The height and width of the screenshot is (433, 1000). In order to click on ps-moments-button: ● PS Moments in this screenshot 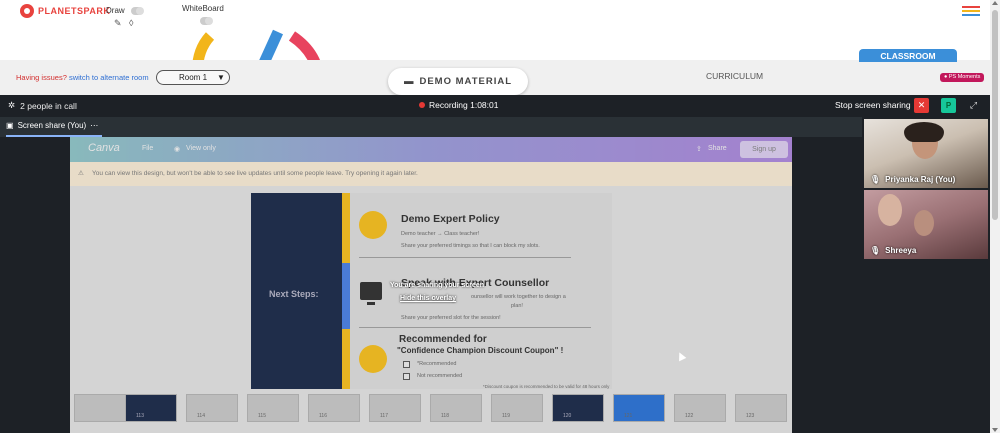, I will do `click(962, 77)`.